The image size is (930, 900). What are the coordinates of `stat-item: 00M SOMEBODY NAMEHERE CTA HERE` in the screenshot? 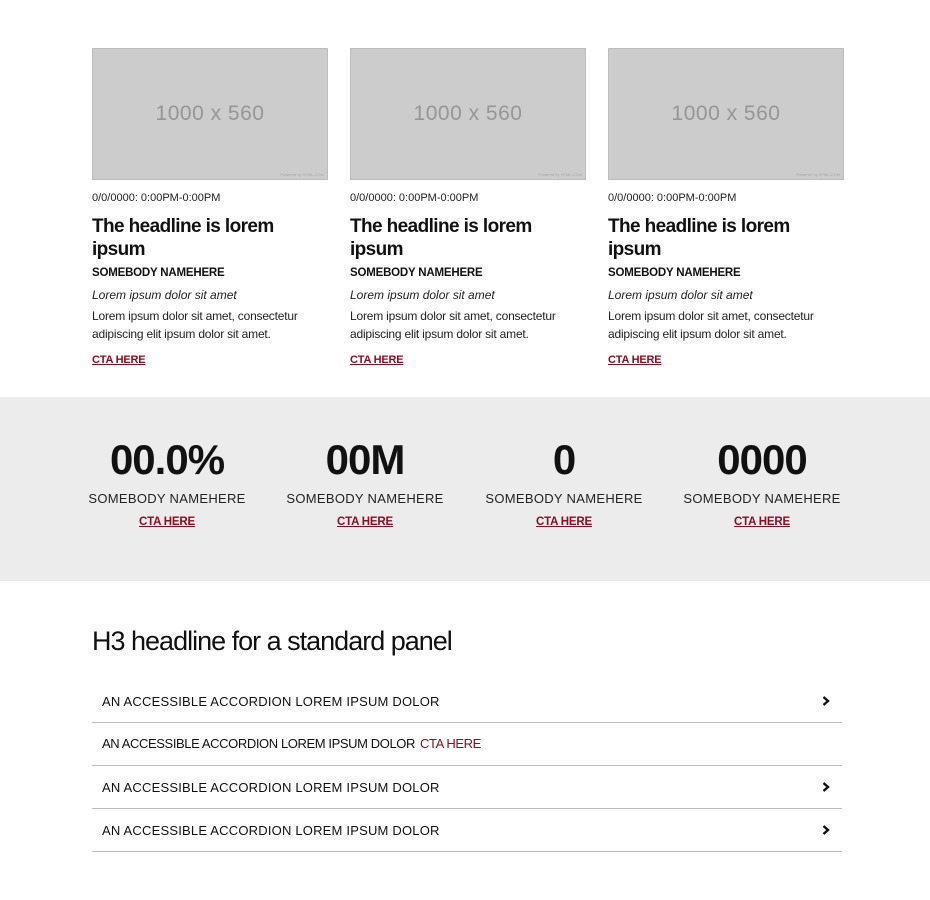 It's located at (365, 482).